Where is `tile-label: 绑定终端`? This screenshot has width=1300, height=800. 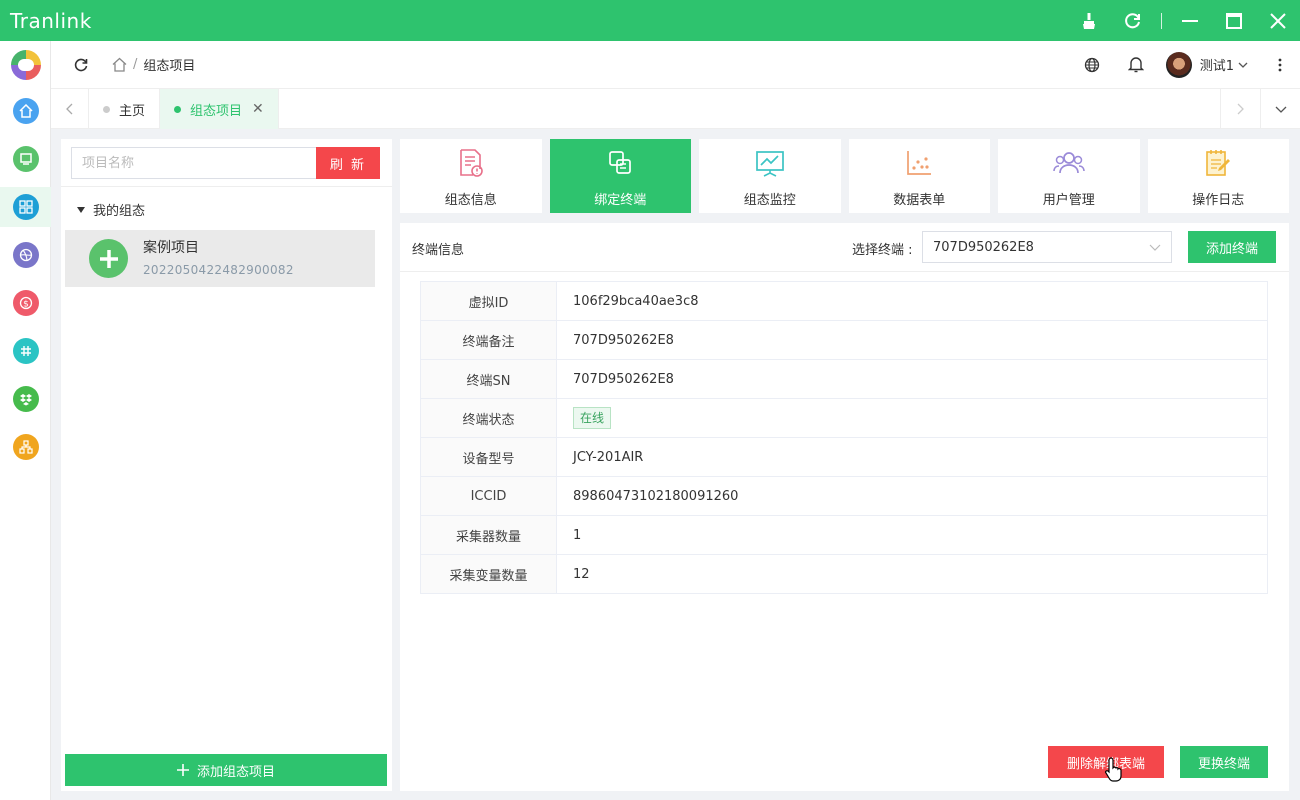 tile-label: 绑定终端 is located at coordinates (620, 200).